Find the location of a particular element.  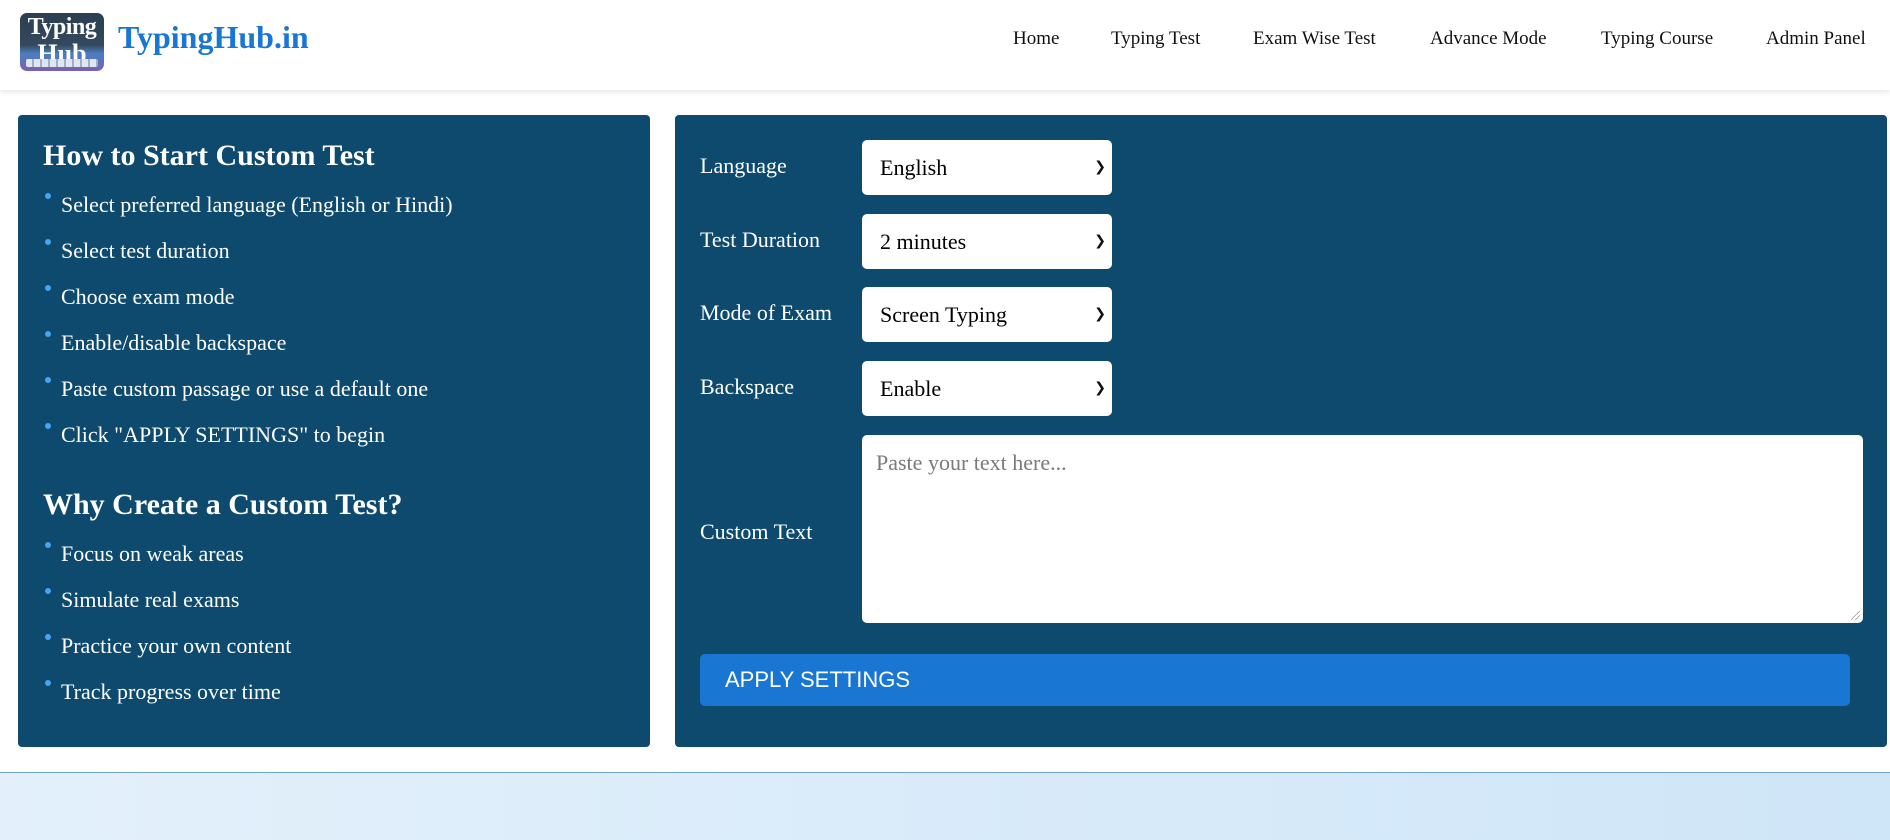

apply-settings-button: APPLY SETTINGS is located at coordinates (1275, 680).